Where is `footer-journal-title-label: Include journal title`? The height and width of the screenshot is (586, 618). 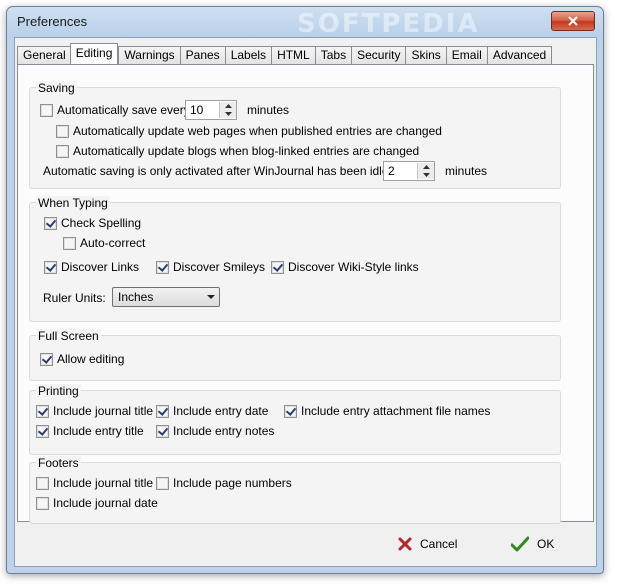
footer-journal-title-label: Include journal title is located at coordinates (103, 483).